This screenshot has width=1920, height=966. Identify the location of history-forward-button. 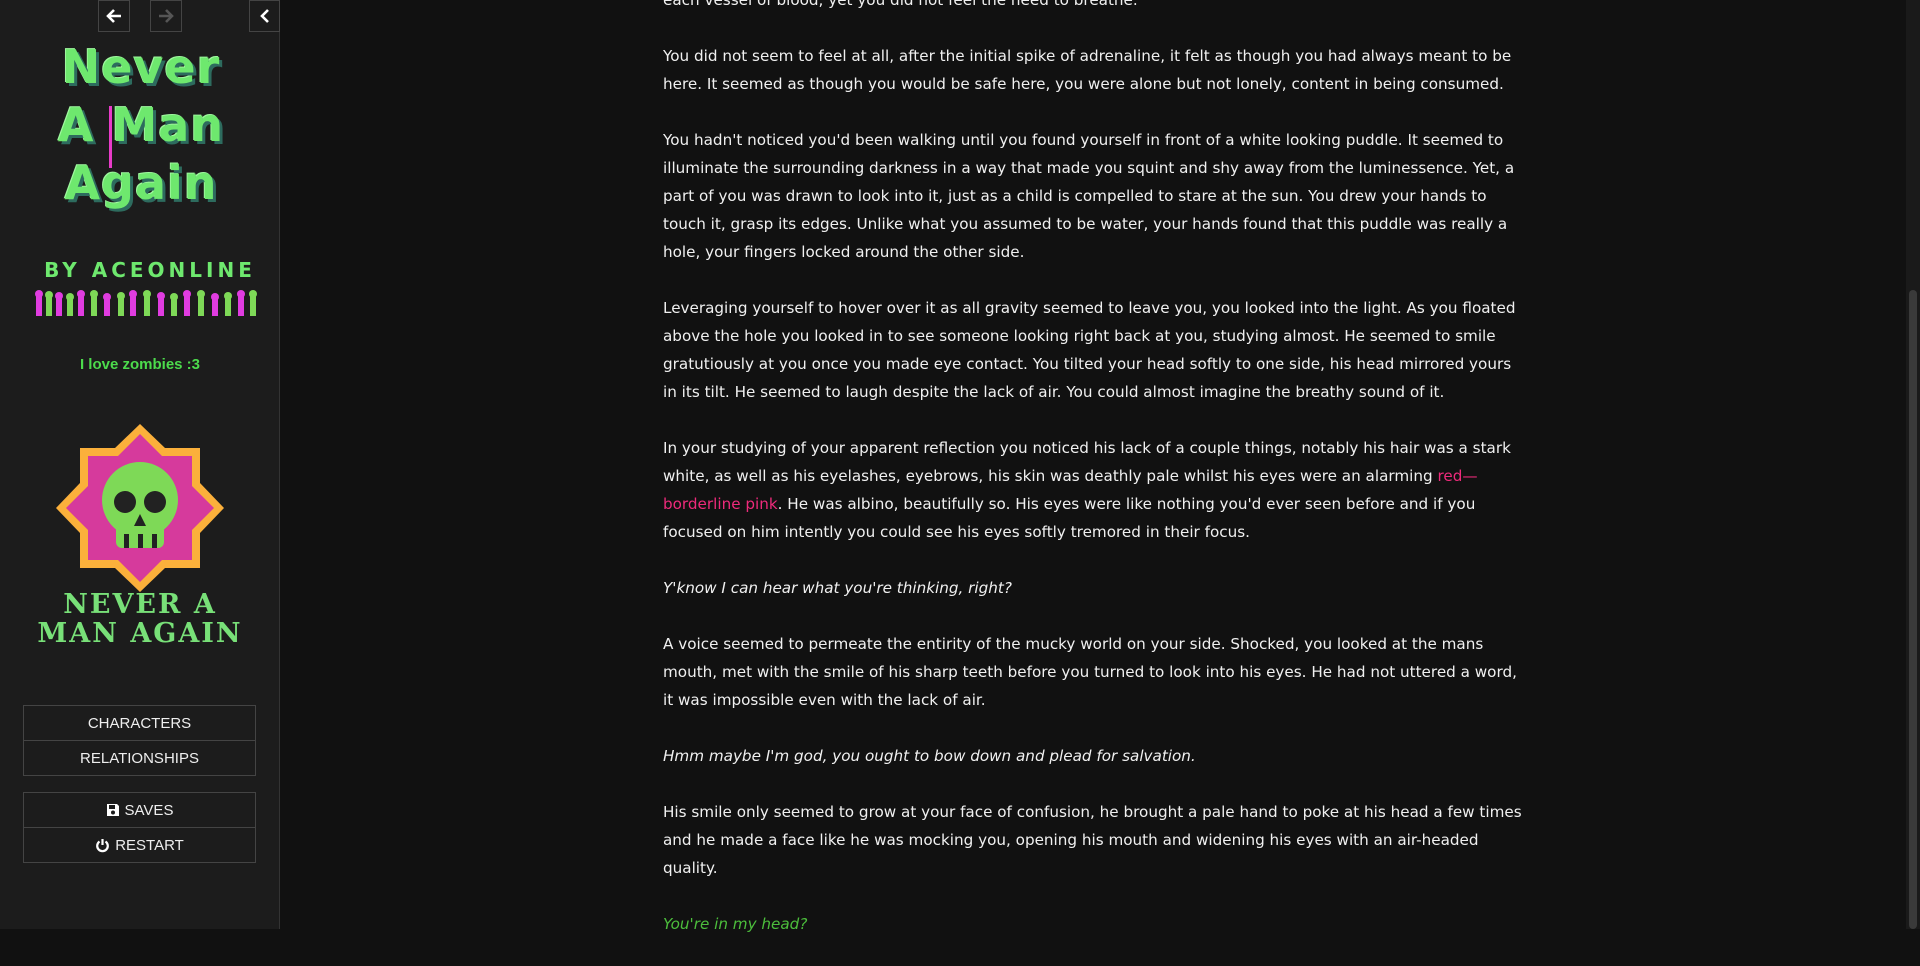
(166, 16).